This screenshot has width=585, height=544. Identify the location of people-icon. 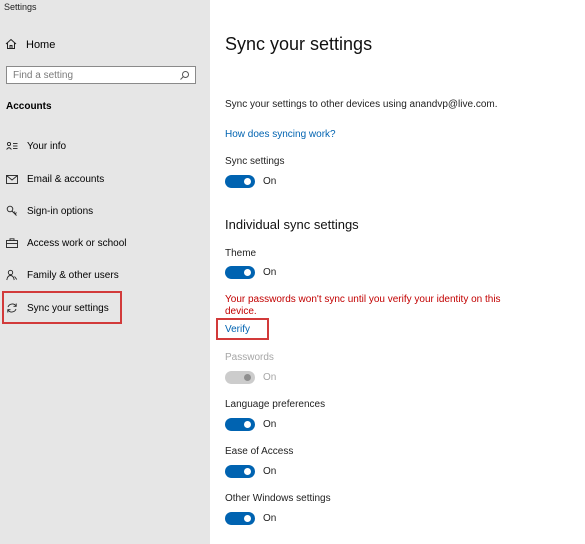
(12, 275).